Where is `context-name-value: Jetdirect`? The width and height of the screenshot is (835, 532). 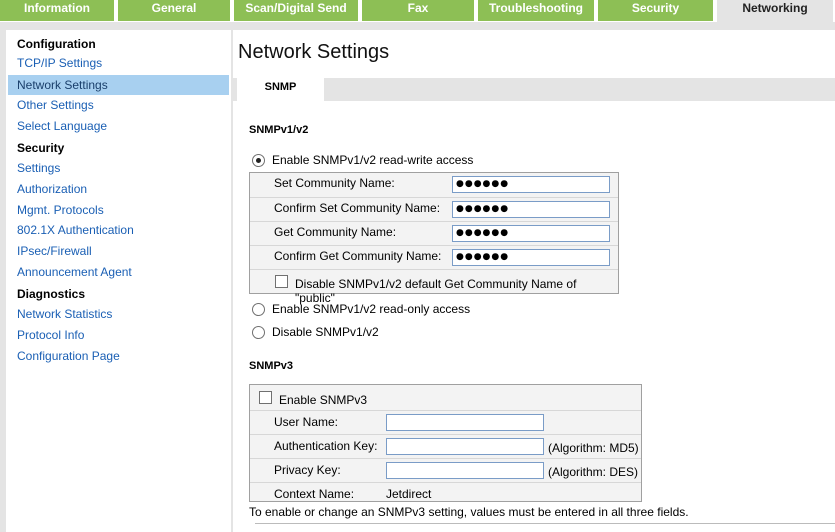 context-name-value: Jetdirect is located at coordinates (409, 494).